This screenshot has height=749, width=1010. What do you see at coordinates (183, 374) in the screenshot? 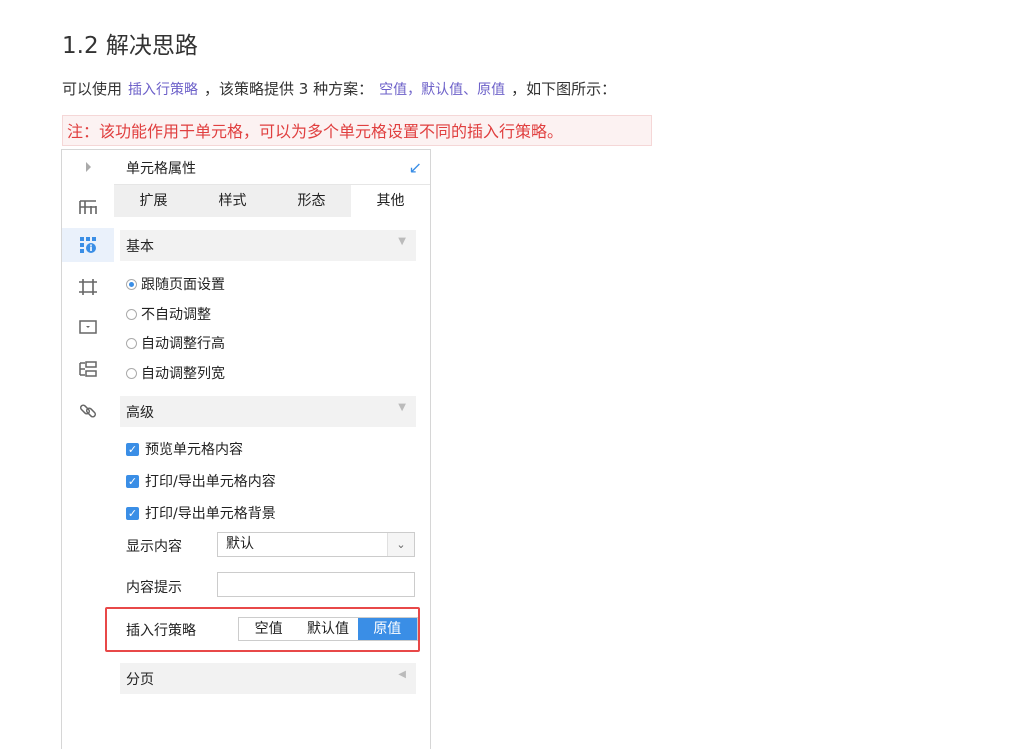
I see `radio-label: 自动调整列宽` at bounding box center [183, 374].